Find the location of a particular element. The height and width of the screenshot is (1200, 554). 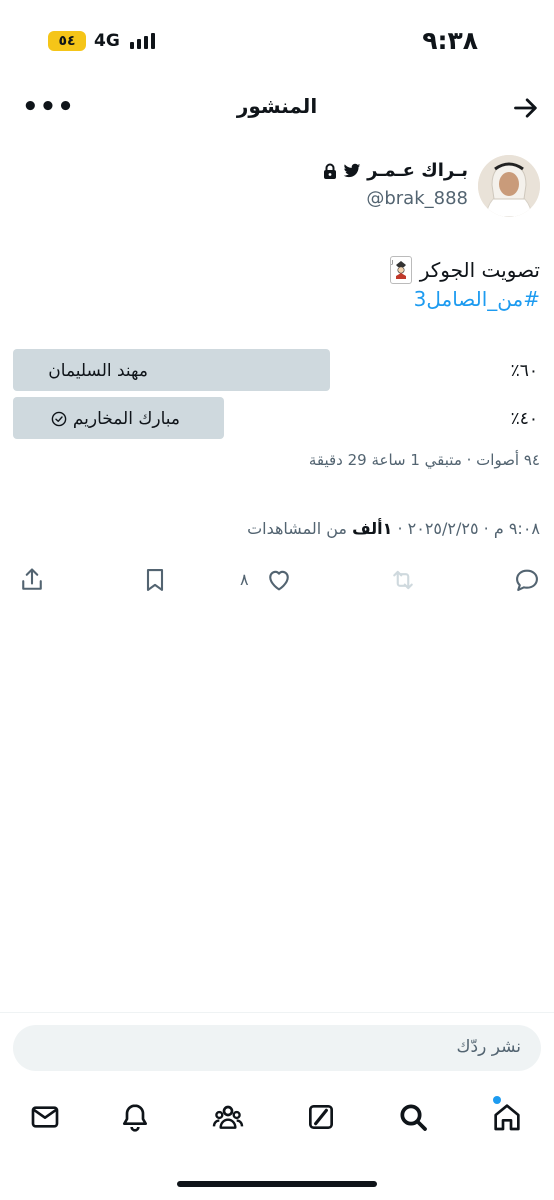

lock-icon is located at coordinates (330, 171).